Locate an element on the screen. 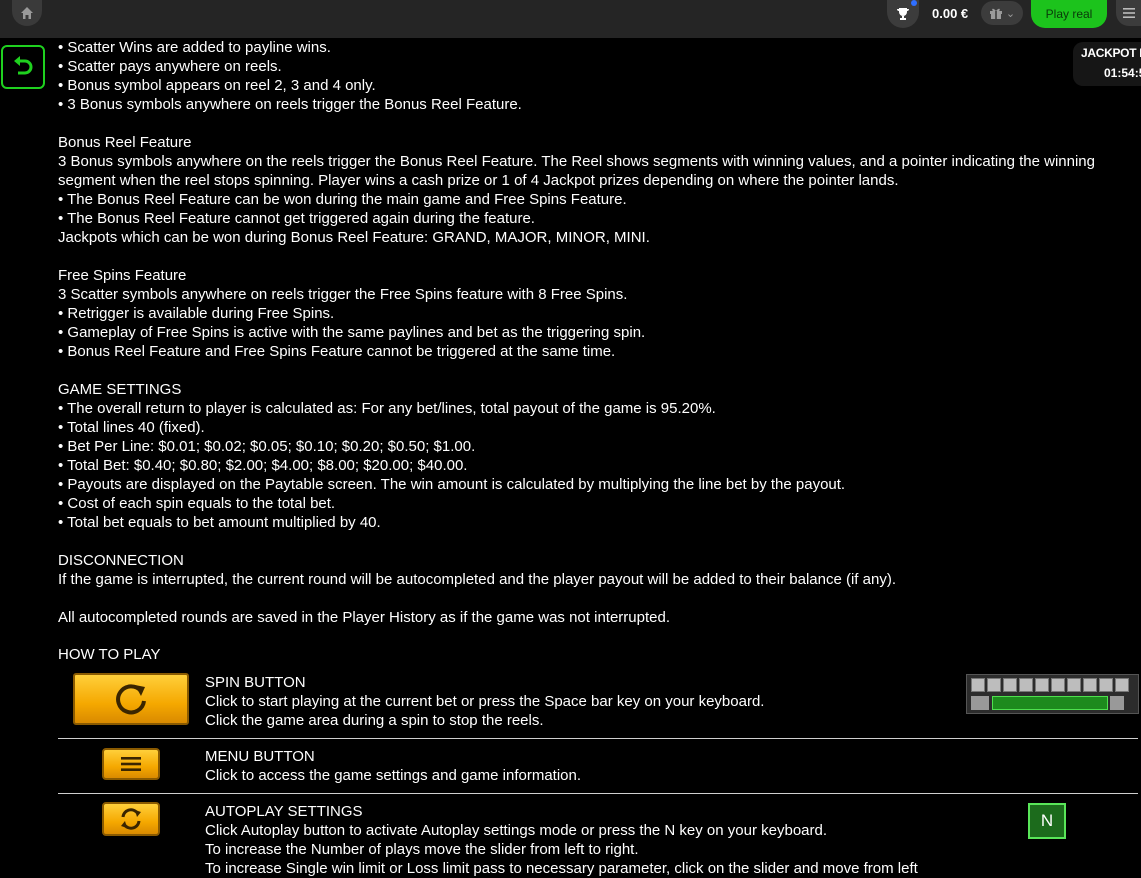 Image resolution: width=1141 pixels, height=878 pixels. home-icon is located at coordinates (27, 13).